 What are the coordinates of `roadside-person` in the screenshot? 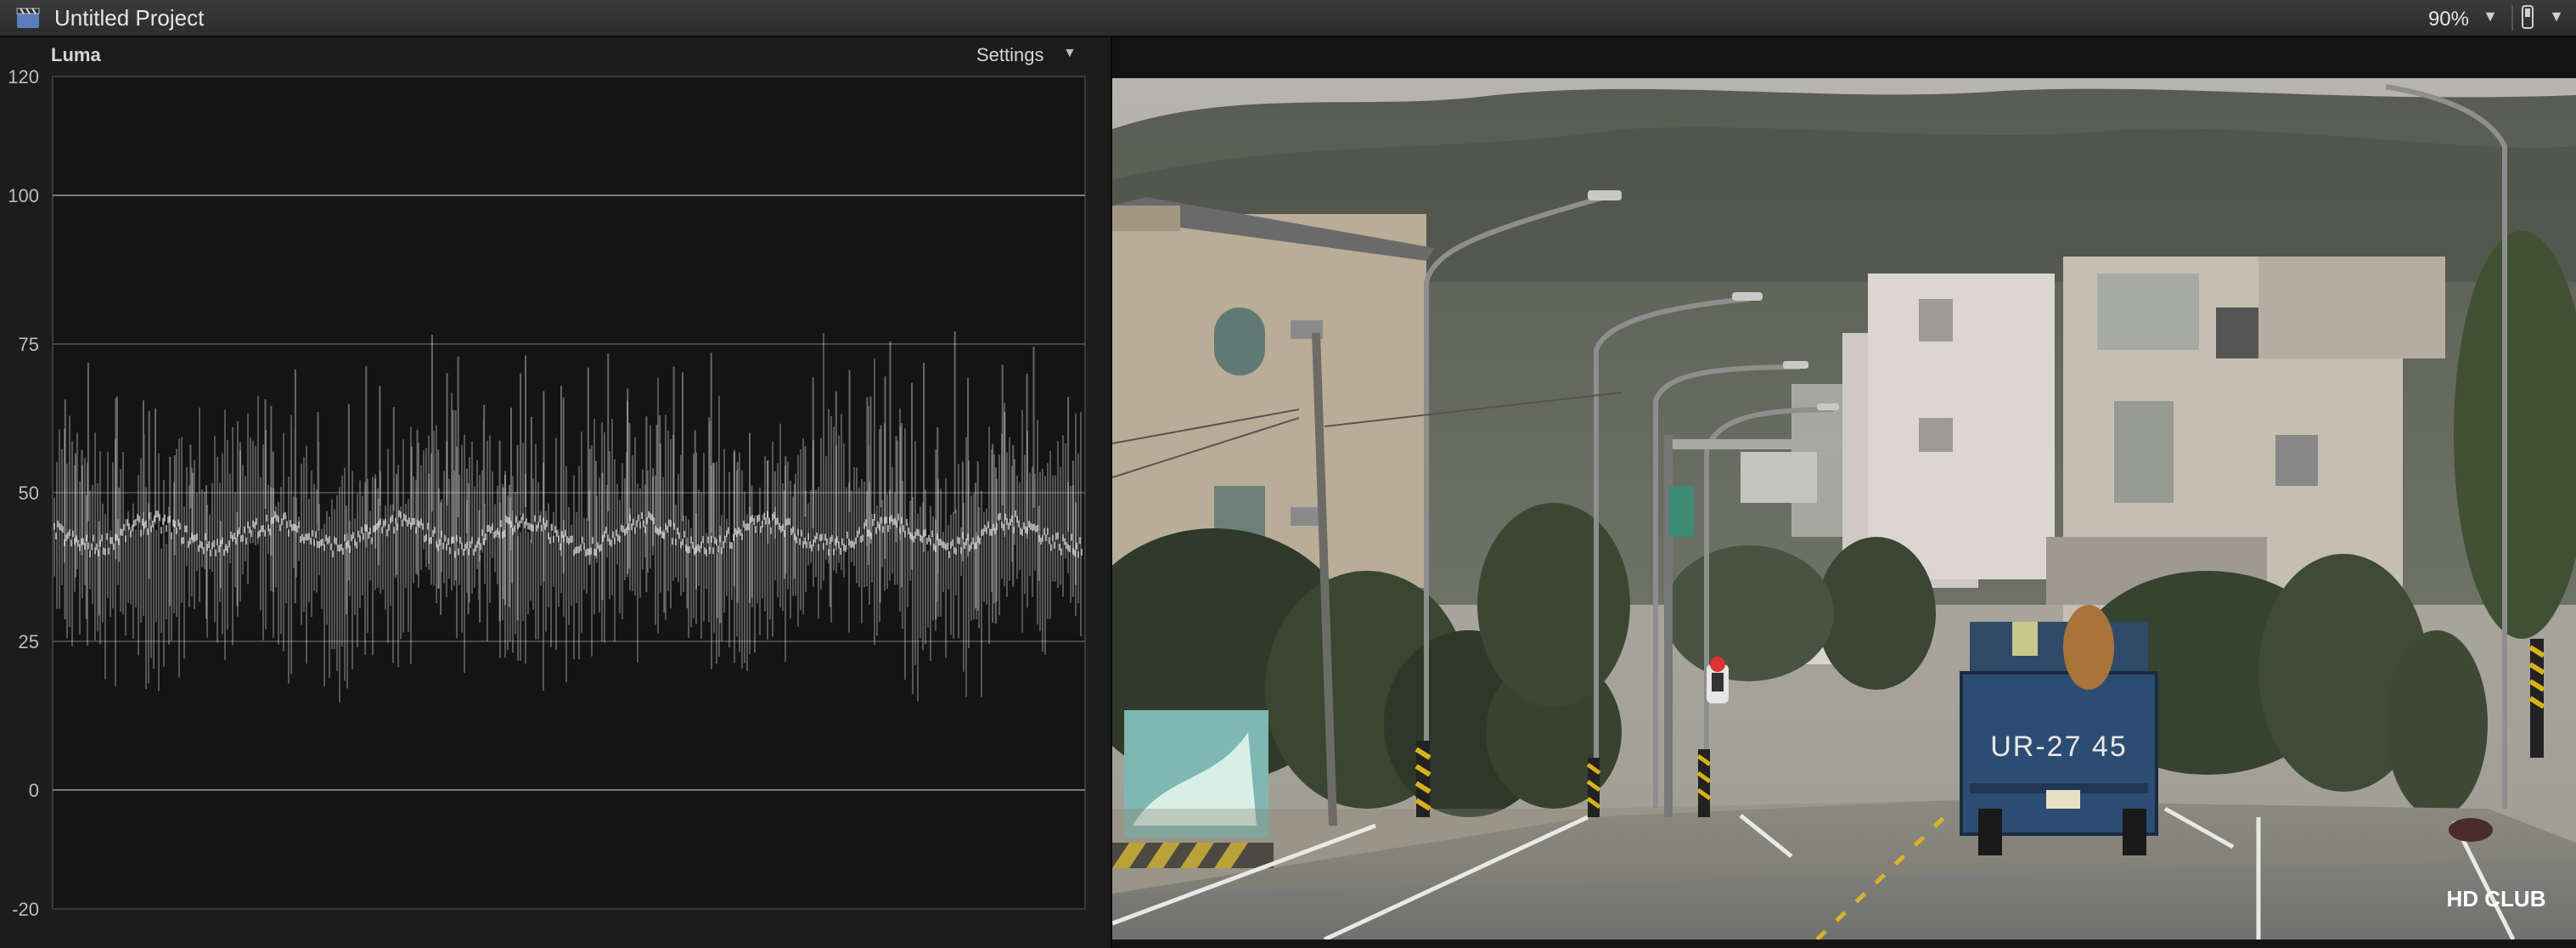 It's located at (2471, 830).